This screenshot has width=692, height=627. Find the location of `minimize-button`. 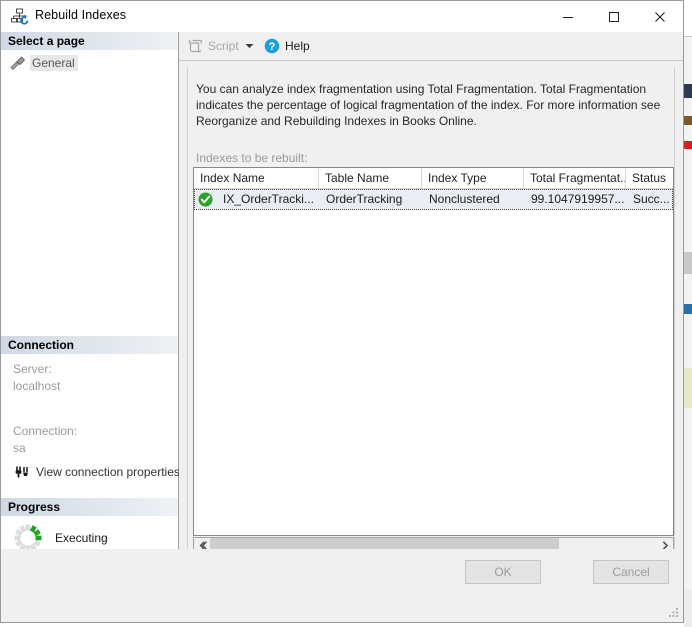

minimize-button is located at coordinates (568, 16).